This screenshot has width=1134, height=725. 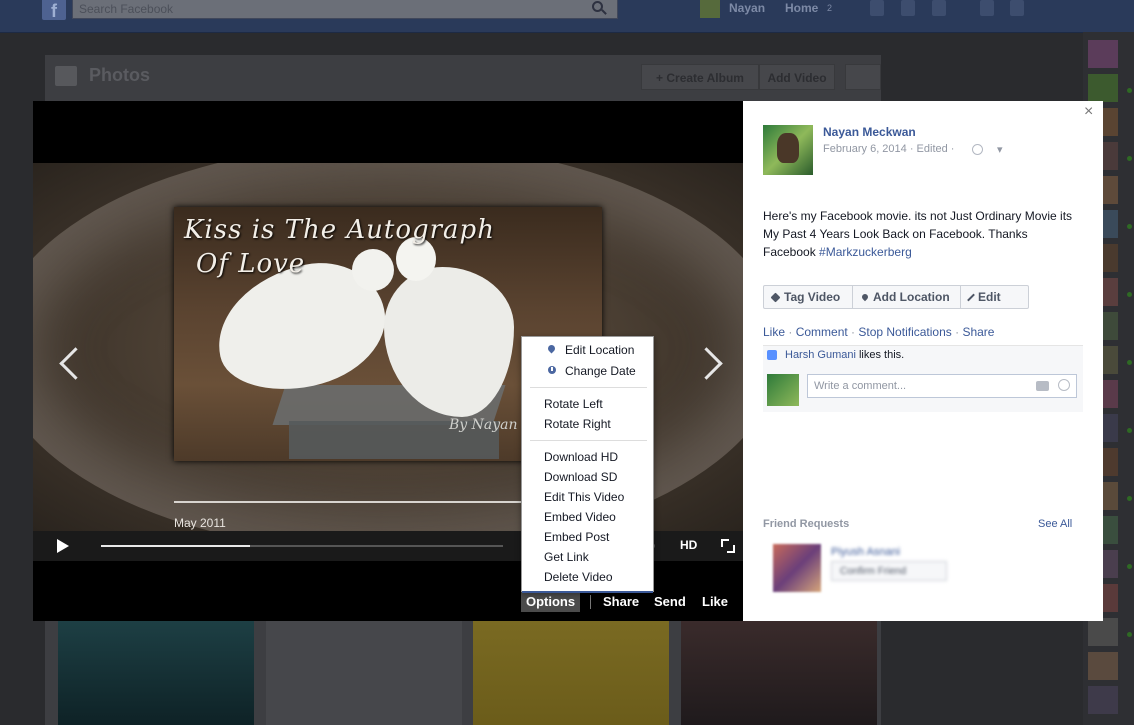 What do you see at coordinates (971, 297) in the screenshot?
I see `pencil-icon` at bounding box center [971, 297].